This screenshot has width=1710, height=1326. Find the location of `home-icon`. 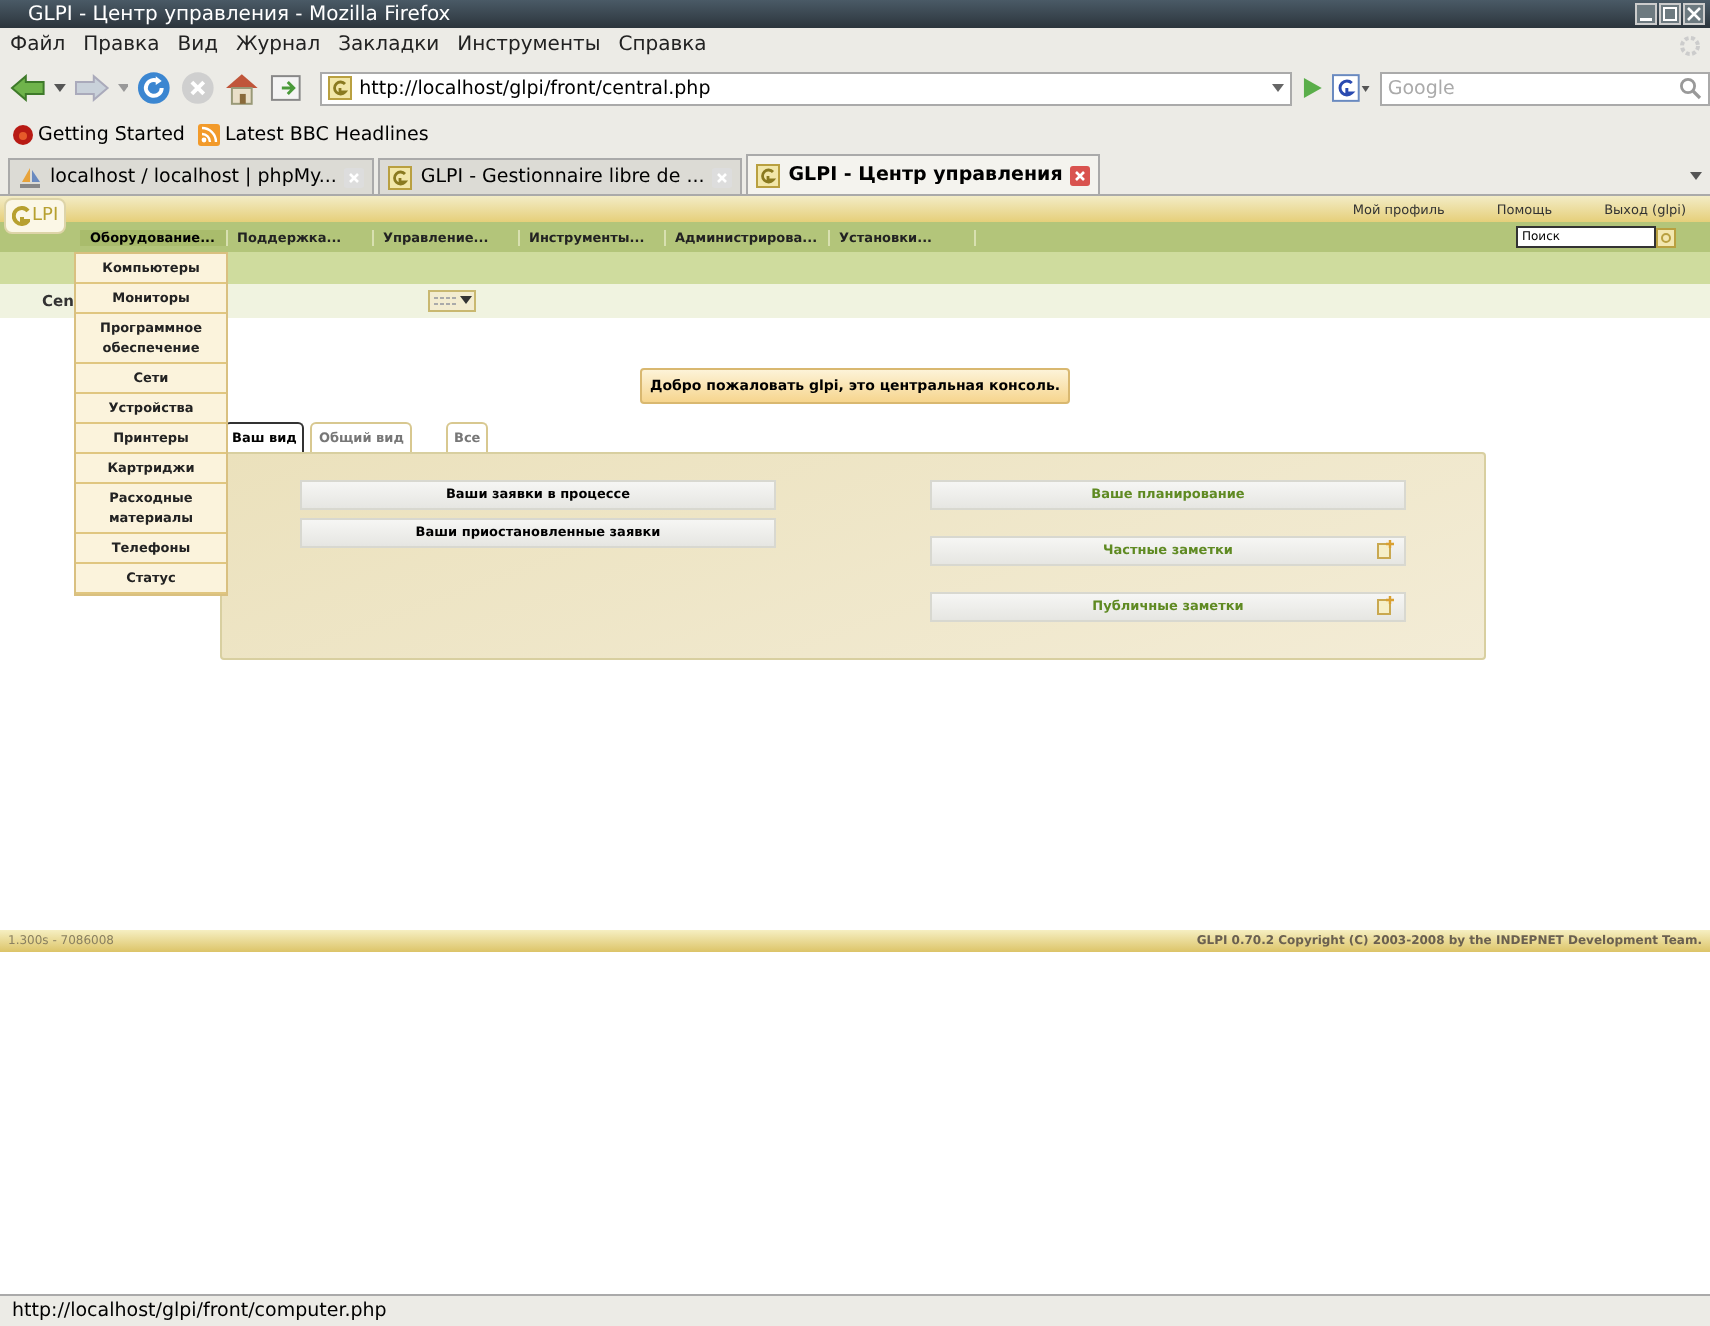

home-icon is located at coordinates (242, 88).